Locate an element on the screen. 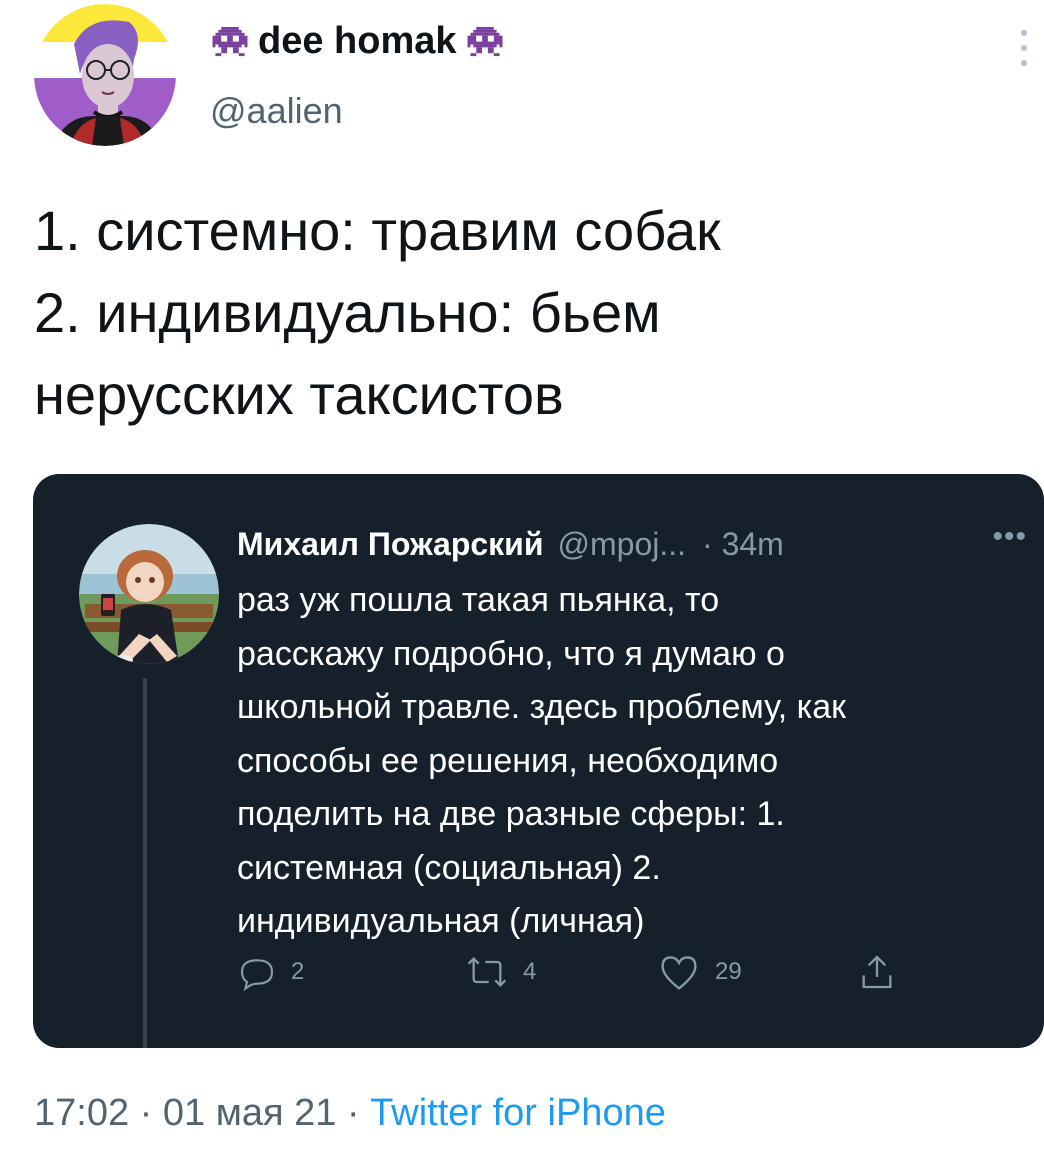 Image resolution: width=1044 pixels, height=1172 pixels. tweet-metadata: 17:02 · 01 мая 21 · Twitter for iPhone is located at coordinates (350, 1113).